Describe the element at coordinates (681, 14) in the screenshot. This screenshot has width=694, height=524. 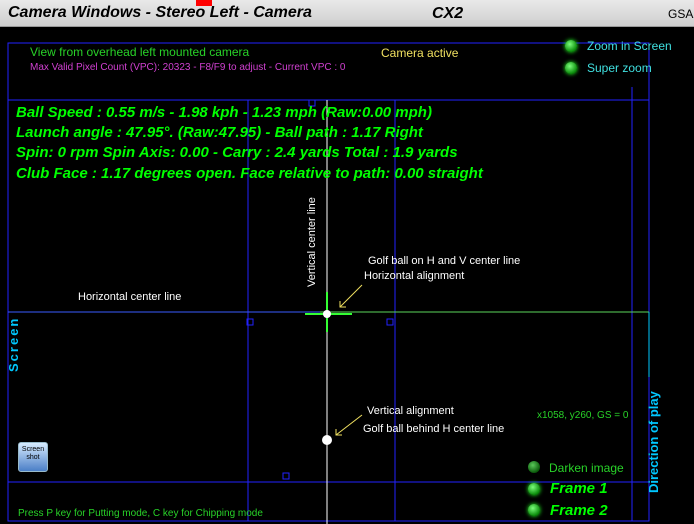
I see `title-right-text: GSA` at that location.